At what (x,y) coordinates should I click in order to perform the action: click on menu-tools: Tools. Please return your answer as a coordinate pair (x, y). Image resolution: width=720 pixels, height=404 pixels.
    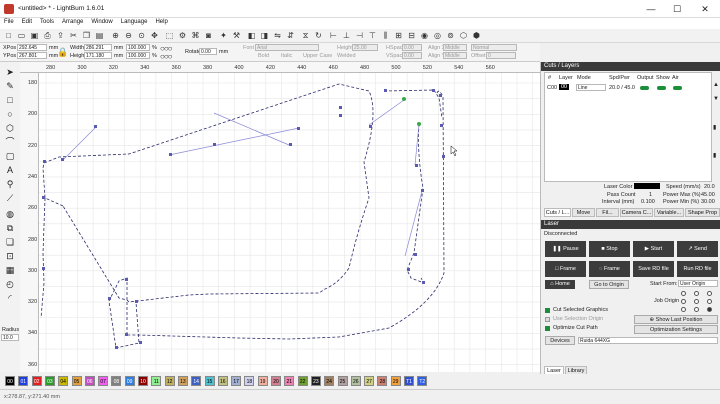
    Looking at the image, I should click on (47, 22).